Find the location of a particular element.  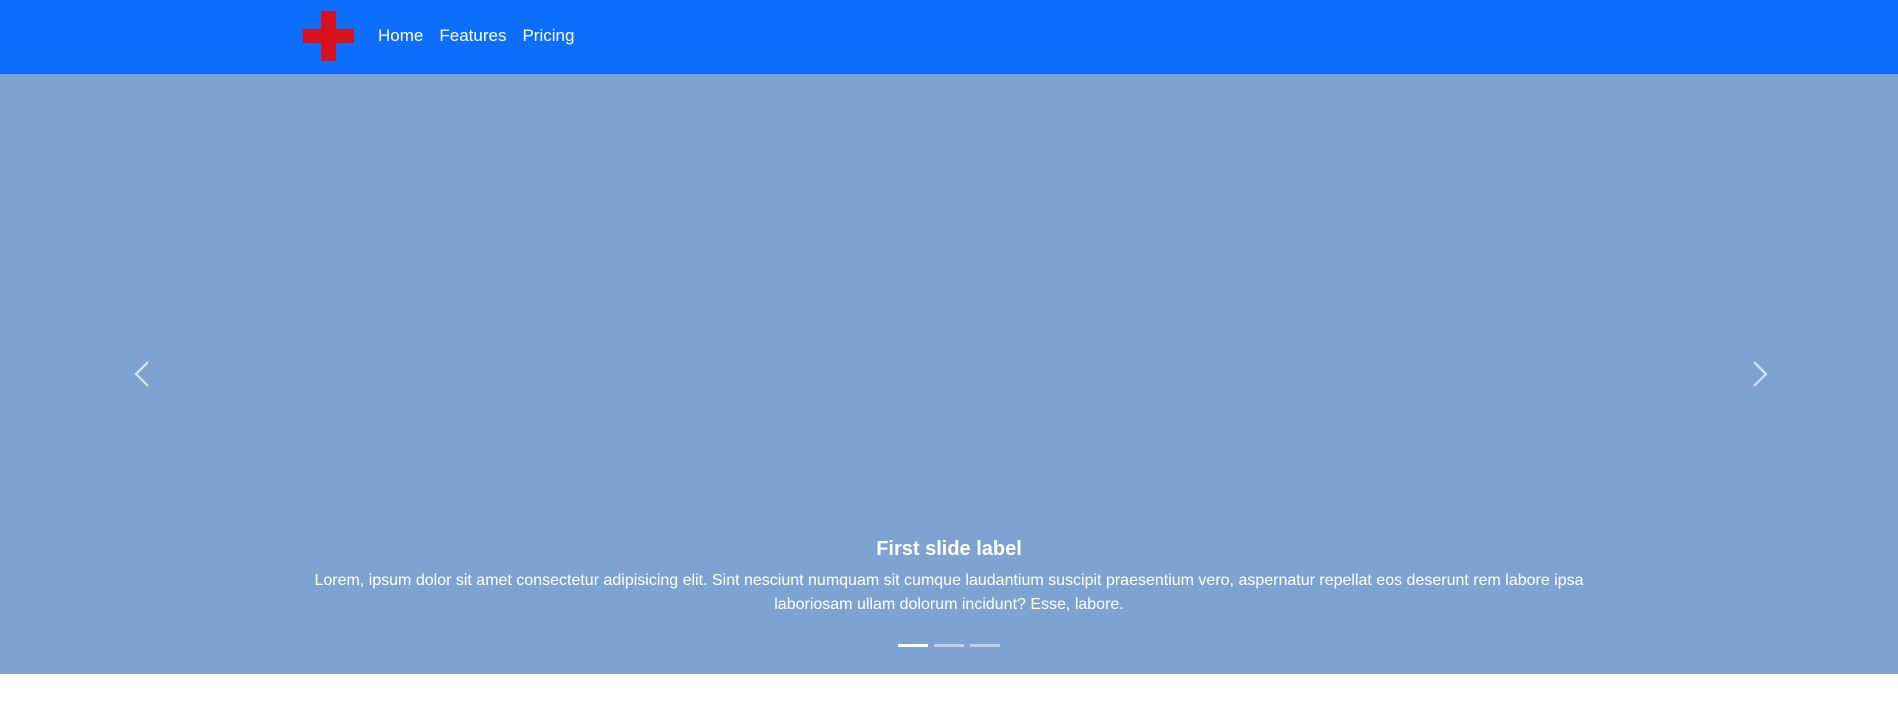

carousel-prev-button is located at coordinates (142, 374).